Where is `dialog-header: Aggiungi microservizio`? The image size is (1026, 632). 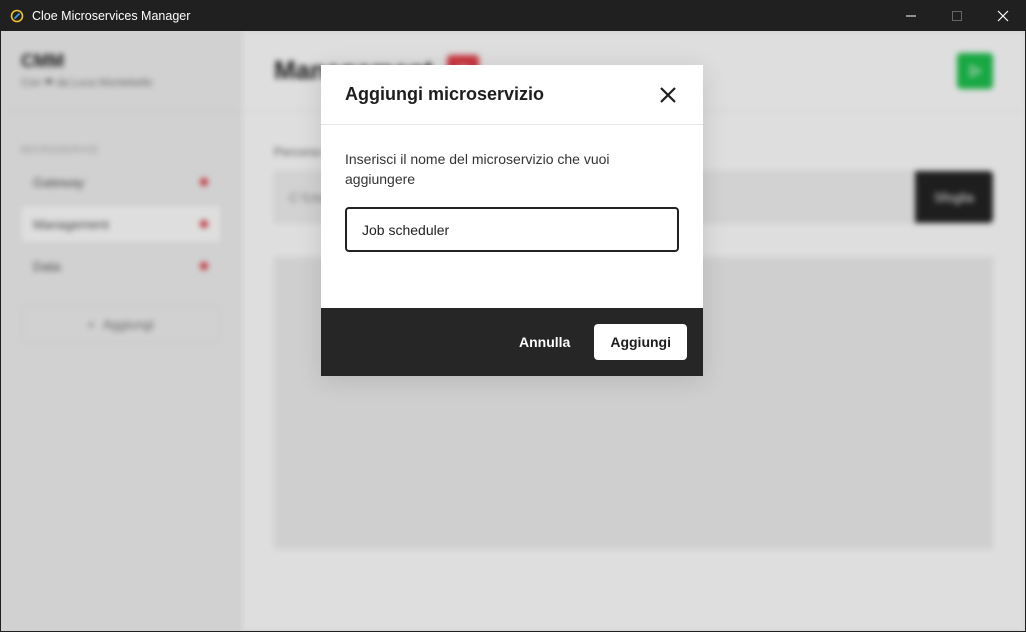 dialog-header: Aggiungi microservizio is located at coordinates (512, 95).